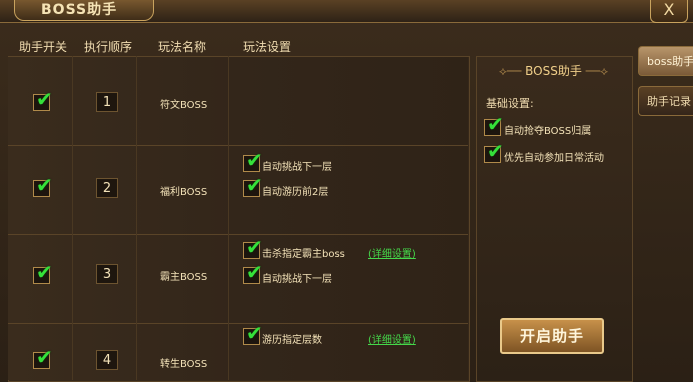 The width and height of the screenshot is (693, 382). I want to click on row-4-detail-settings-link: (详细设置), so click(392, 338).